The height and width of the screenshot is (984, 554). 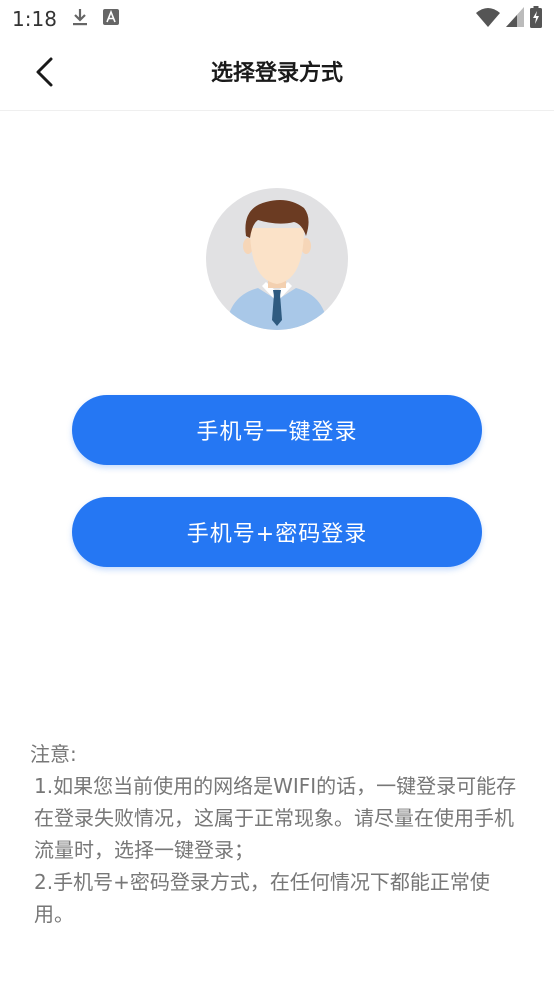 What do you see at coordinates (277, 265) in the screenshot?
I see `user-avatar-icon` at bounding box center [277, 265].